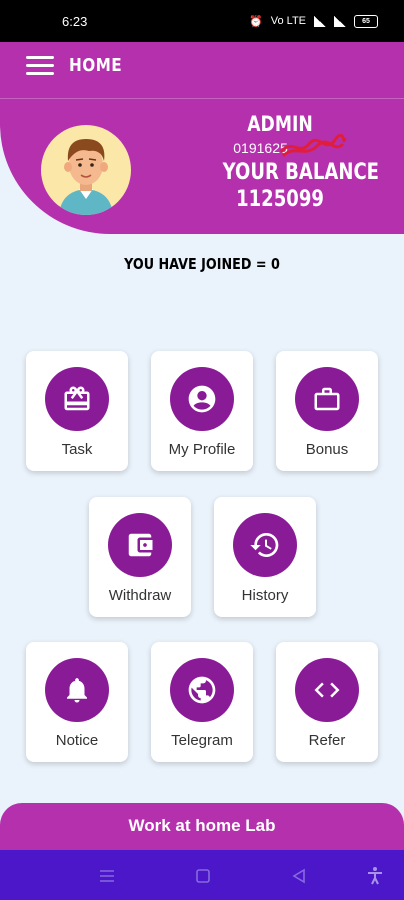 This screenshot has width=404, height=900. Describe the element at coordinates (202, 449) in the screenshot. I see `profile-label: My Profile` at that location.